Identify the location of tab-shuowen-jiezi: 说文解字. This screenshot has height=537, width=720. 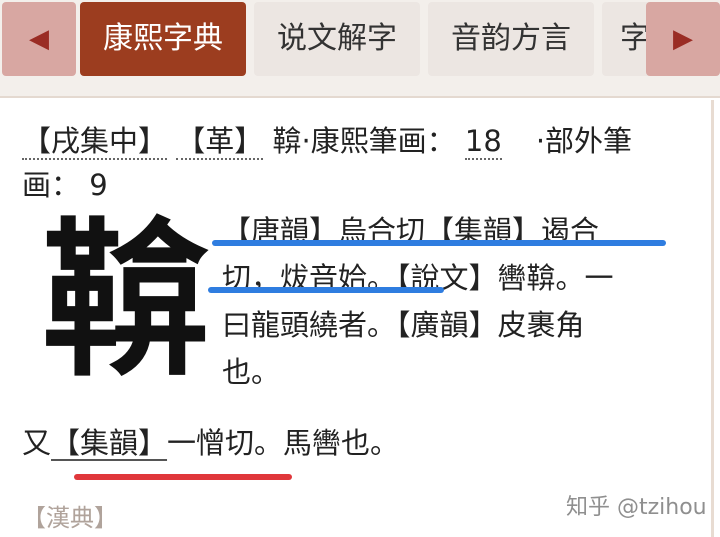
(337, 39).